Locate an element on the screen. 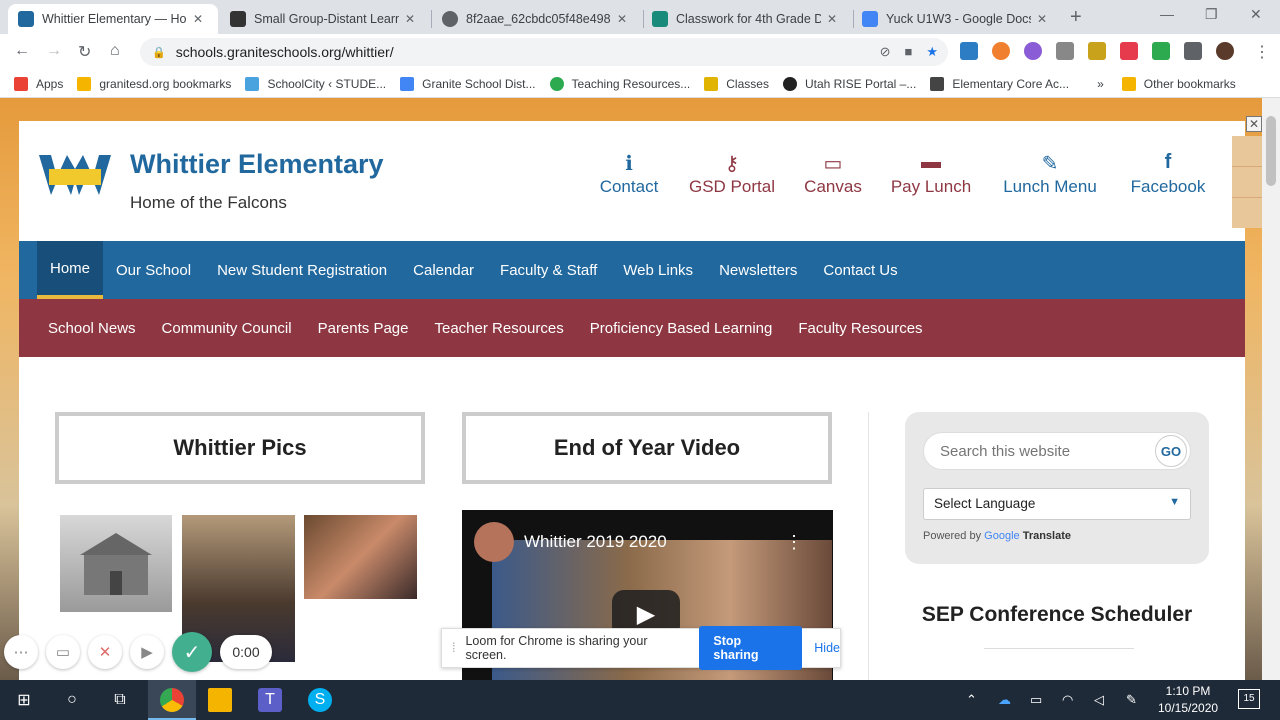 This screenshot has width=1280, height=720. whittier-pics-heading: Whittier Pics is located at coordinates (240, 448).